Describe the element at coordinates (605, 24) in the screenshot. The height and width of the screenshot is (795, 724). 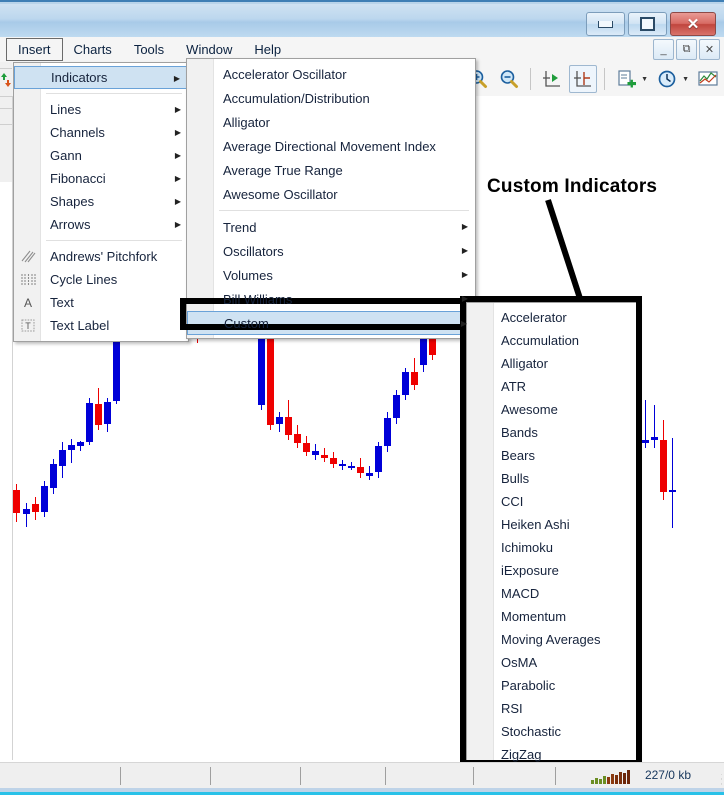
I see `window-minimize-button` at that location.